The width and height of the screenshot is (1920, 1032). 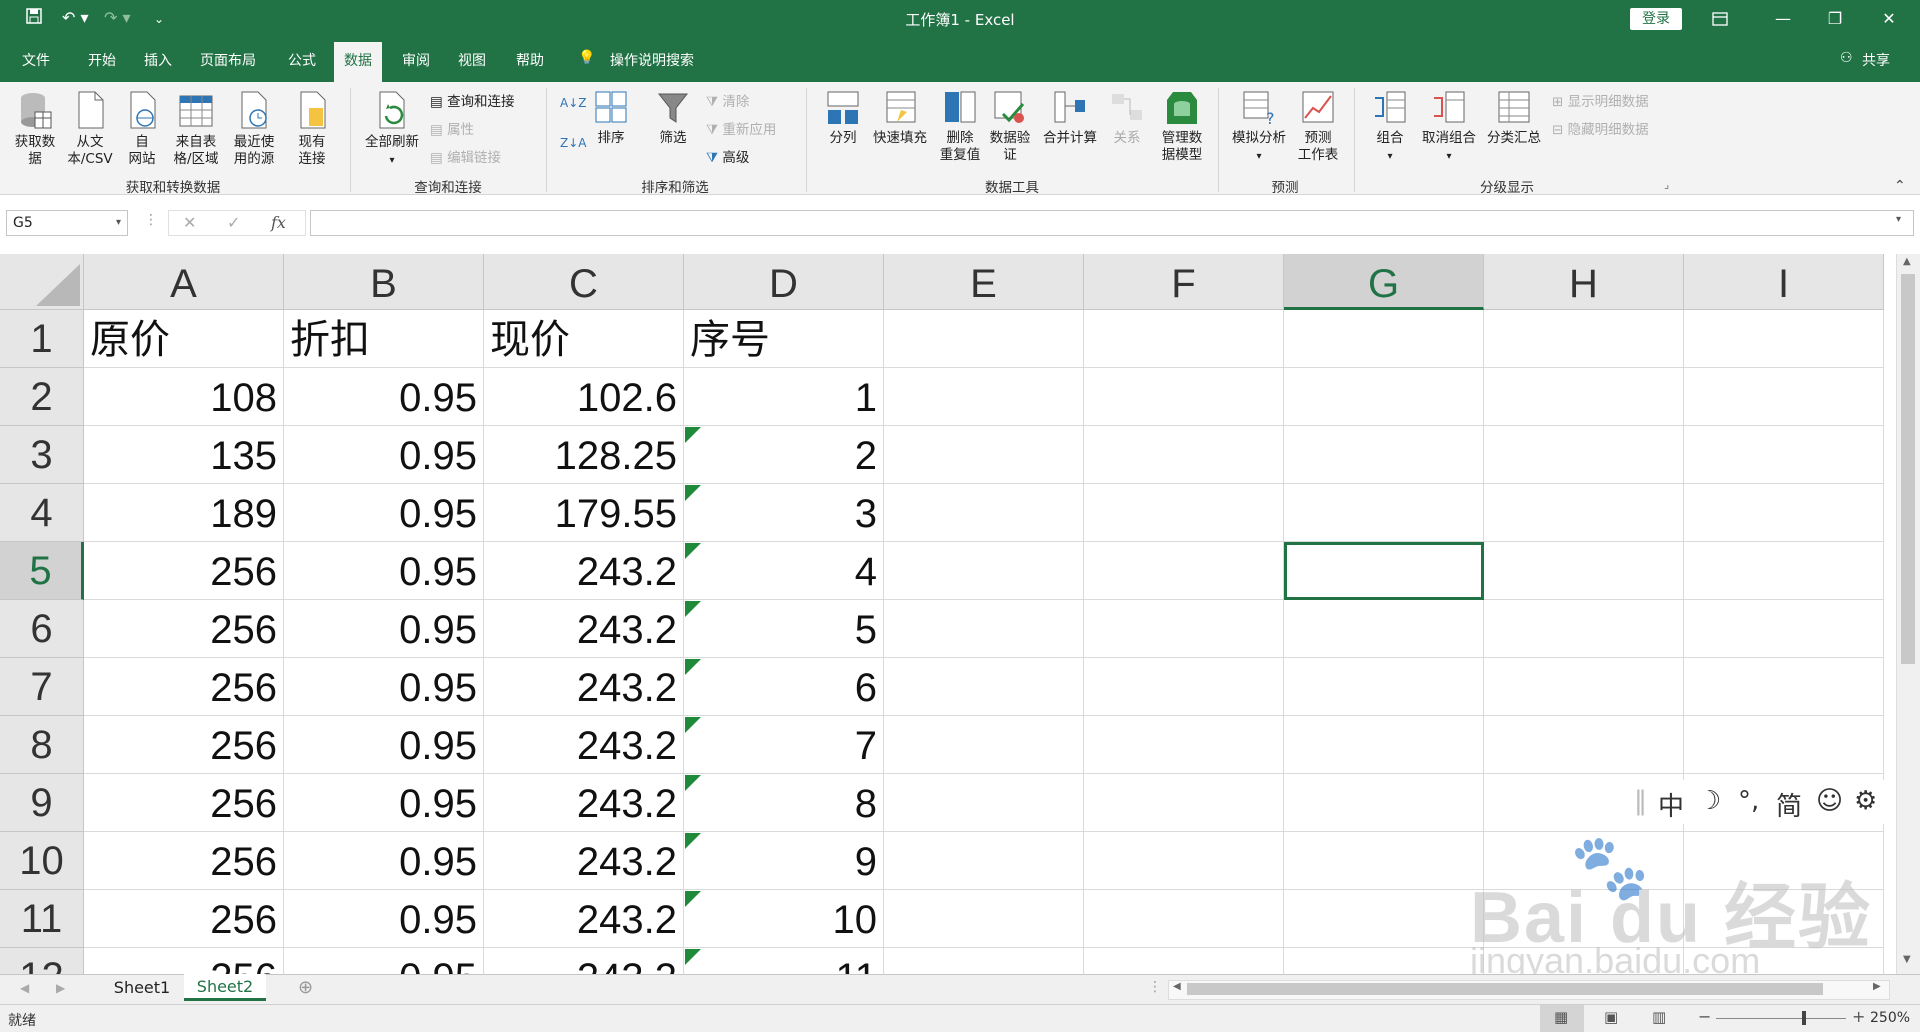 I want to click on cell-h4, so click(x=1584, y=513).